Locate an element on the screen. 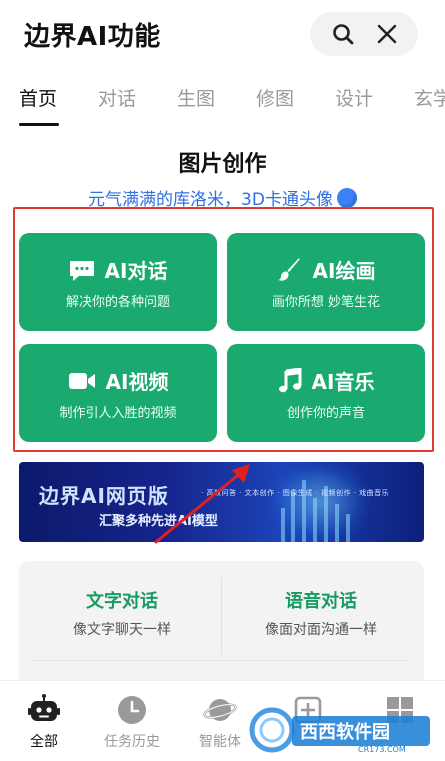  feature-card-header: AI对话 is located at coordinates (118, 269).